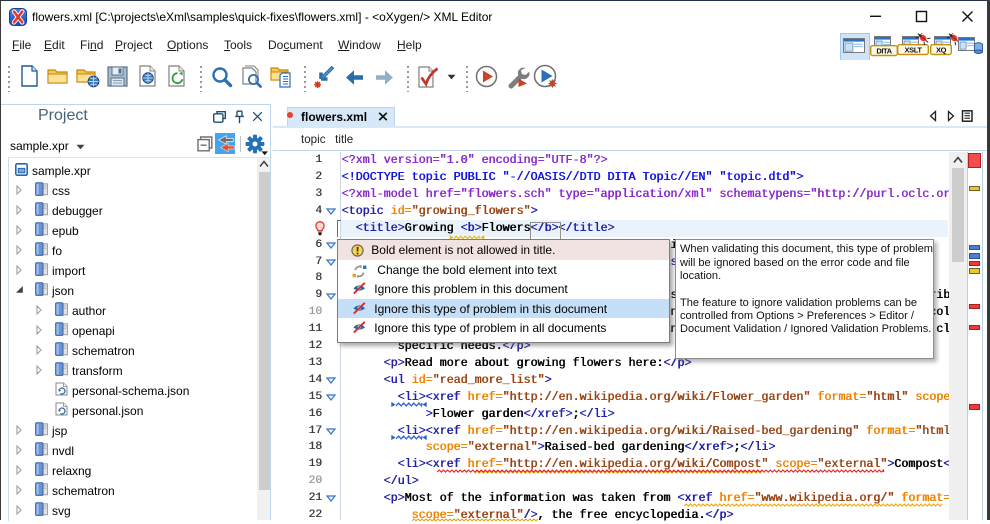 The image size is (990, 524). What do you see at coordinates (913, 50) in the screenshot?
I see `svg-text: XSLT` at bounding box center [913, 50].